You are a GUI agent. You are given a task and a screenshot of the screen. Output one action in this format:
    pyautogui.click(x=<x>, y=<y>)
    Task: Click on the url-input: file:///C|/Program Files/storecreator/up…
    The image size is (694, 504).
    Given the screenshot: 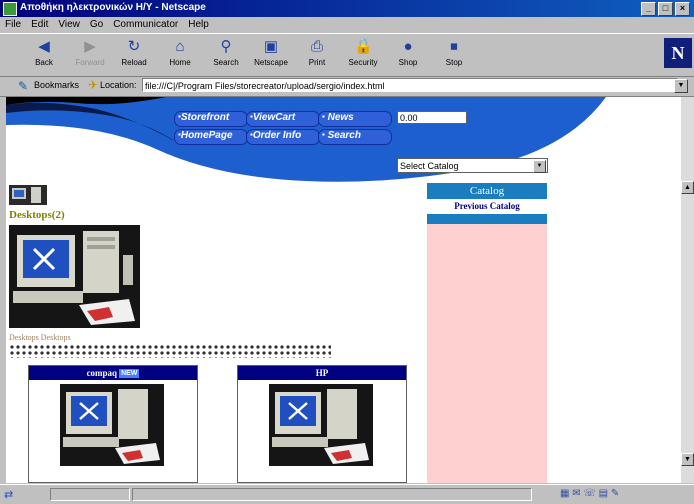 What is the action you would take?
    pyautogui.click(x=410, y=85)
    